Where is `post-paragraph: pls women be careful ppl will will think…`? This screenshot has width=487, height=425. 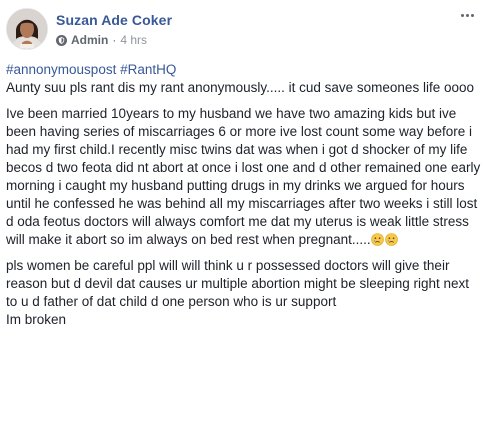 post-paragraph: pls women be careful ppl will will think… is located at coordinates (238, 283).